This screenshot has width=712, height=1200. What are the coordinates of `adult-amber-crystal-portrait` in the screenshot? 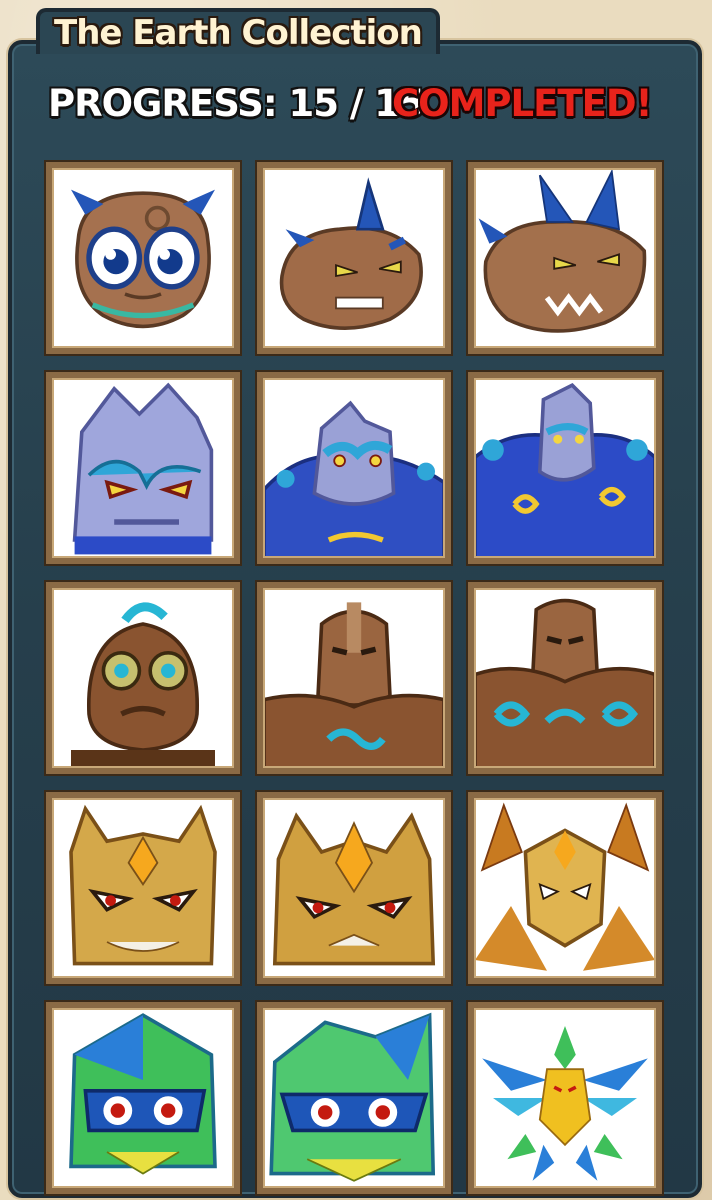 It's located at (565, 886).